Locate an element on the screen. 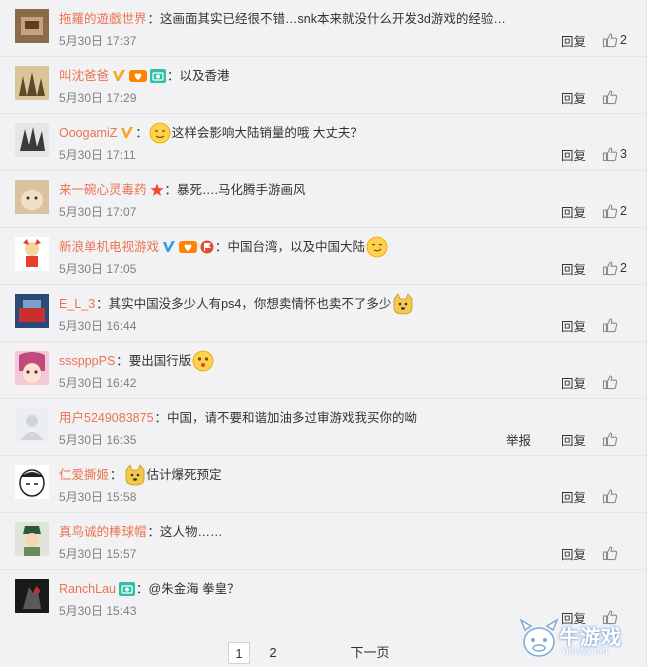  comment-time: 5月30日 15:57 is located at coordinates (98, 554).